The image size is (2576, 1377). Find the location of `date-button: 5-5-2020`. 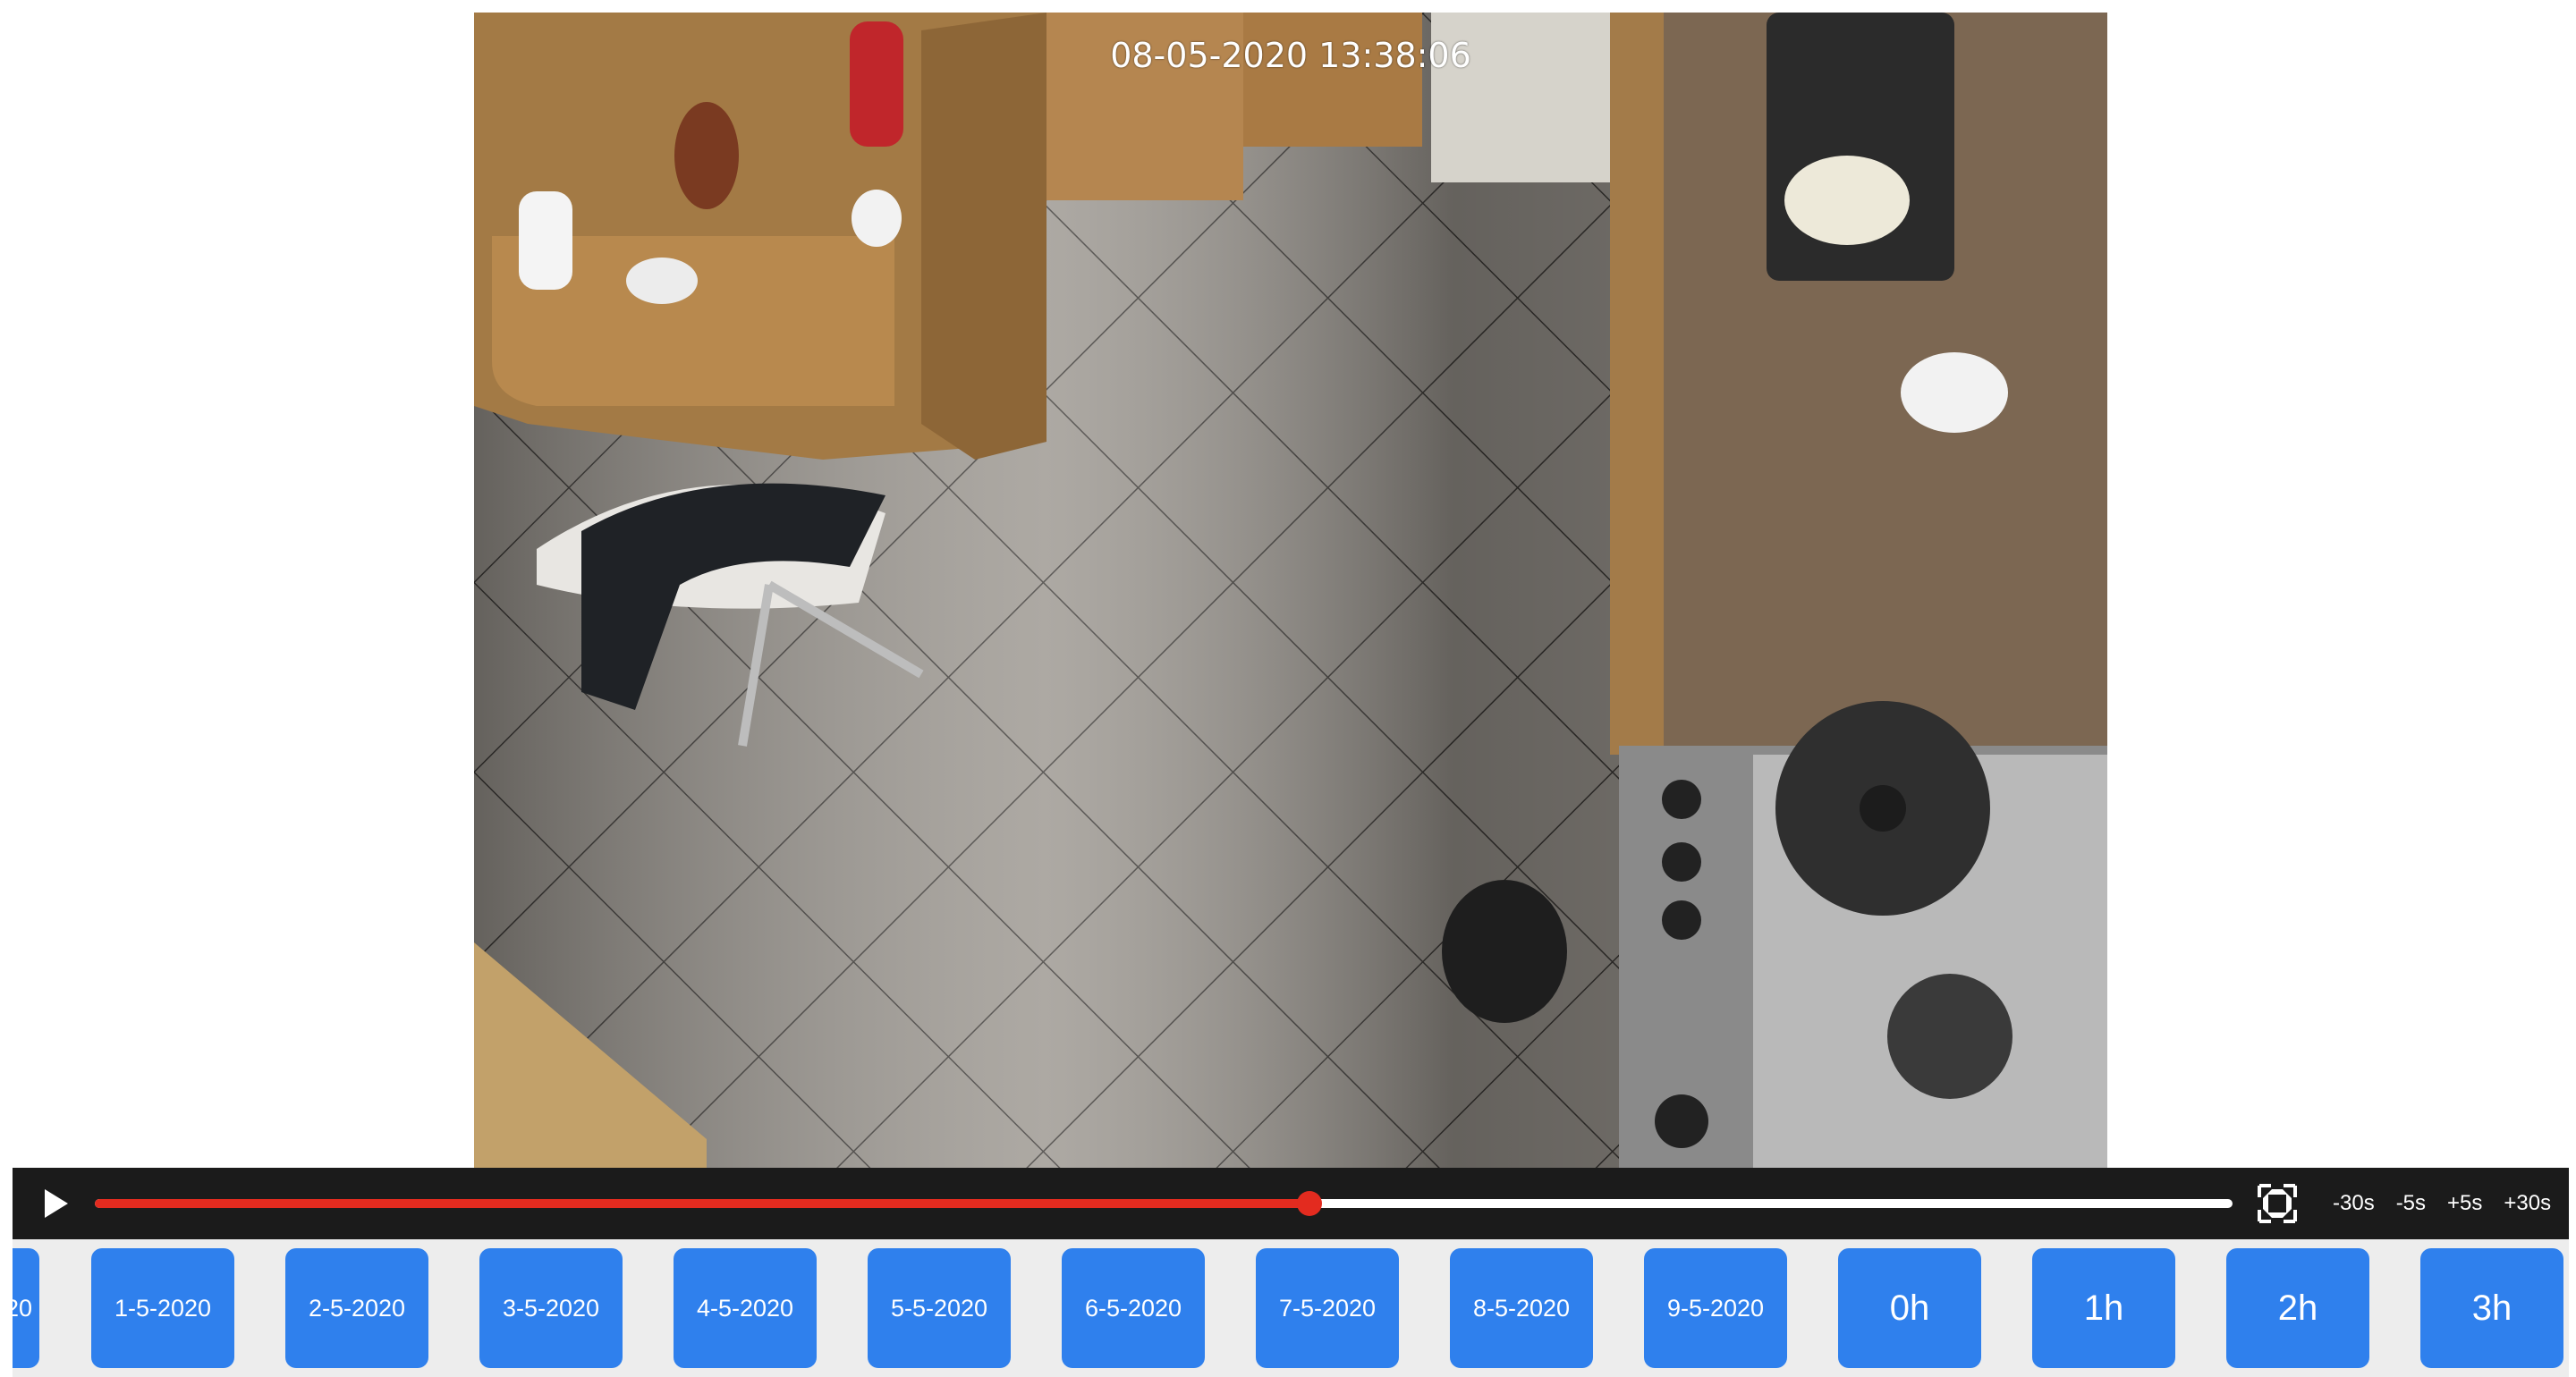

date-button: 5-5-2020 is located at coordinates (939, 1308).